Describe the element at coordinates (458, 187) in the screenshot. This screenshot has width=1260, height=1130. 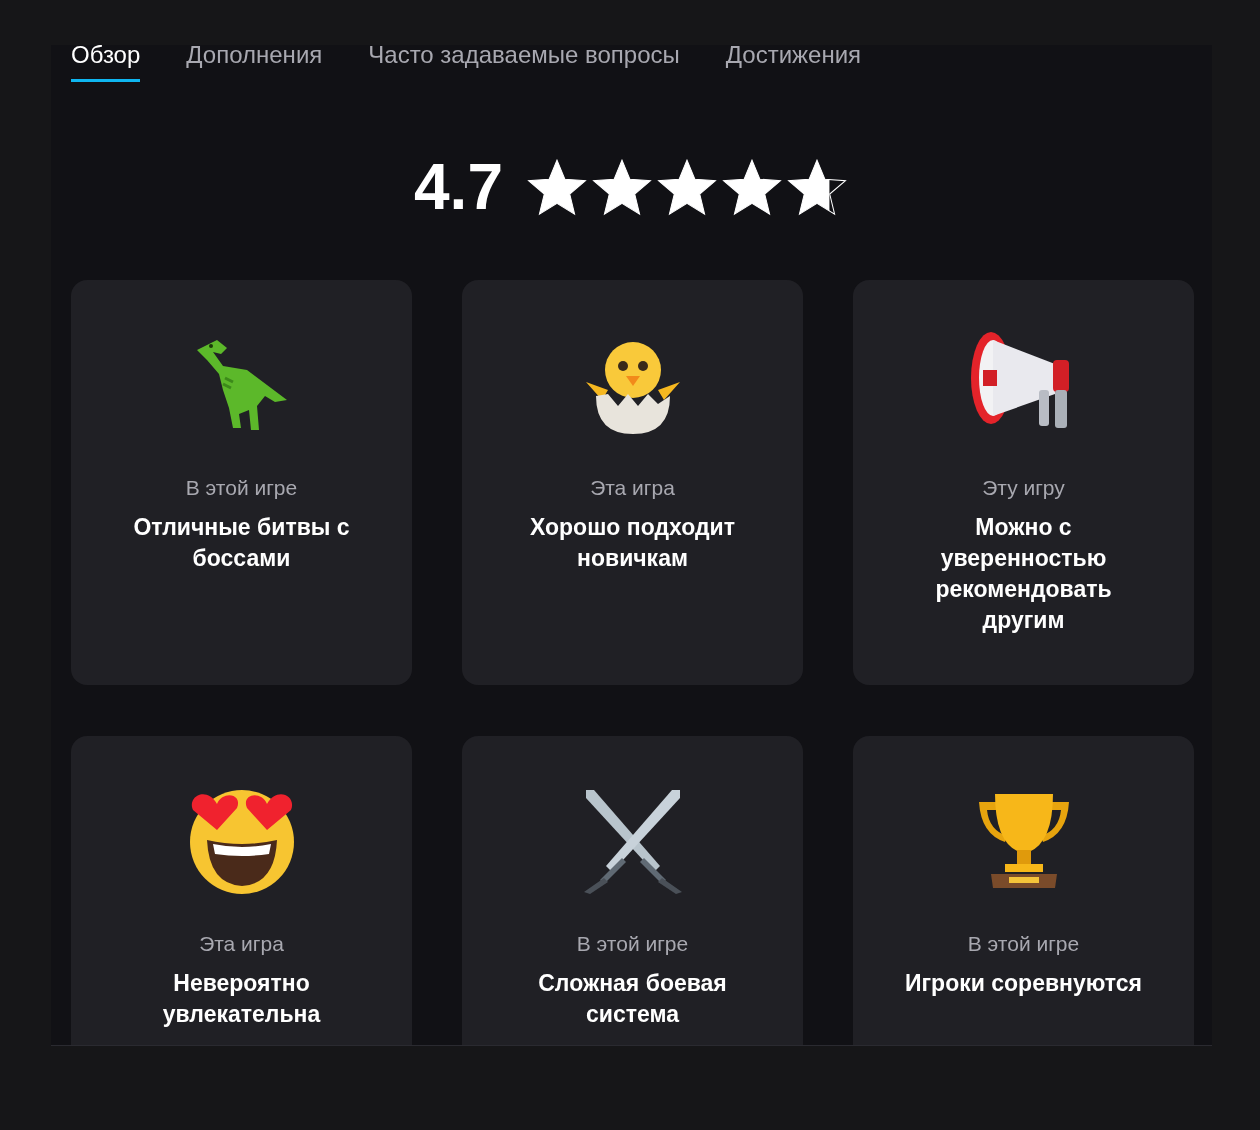
I see `rating-score: 4.7` at that location.